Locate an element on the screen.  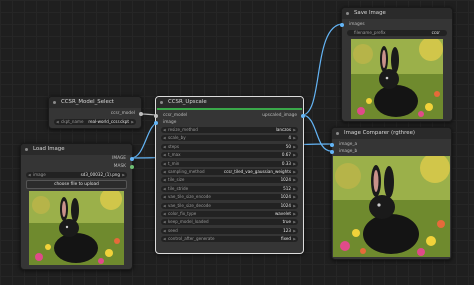
image-comparer-node: Image Comparer (rgthree) image_a image_b is located at coordinates (391, 193).